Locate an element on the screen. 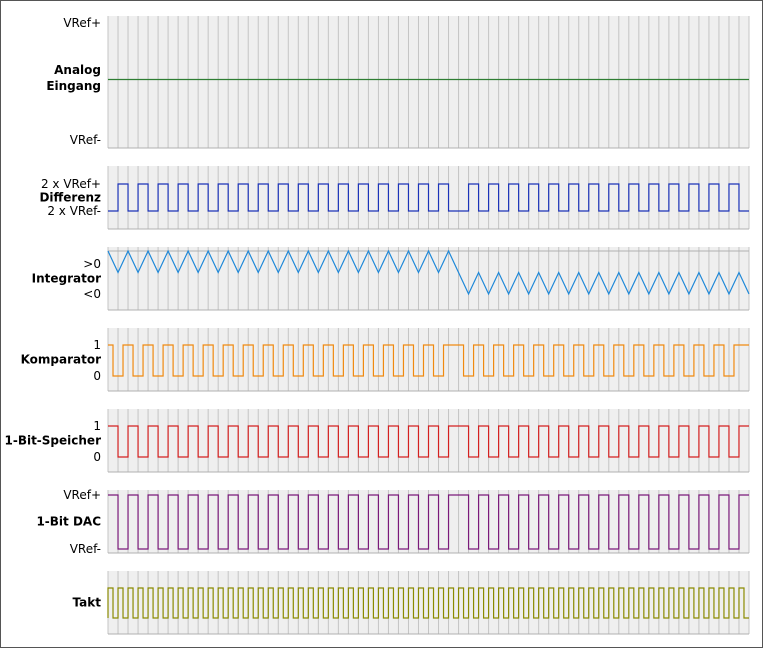 The image size is (763, 651). integrator-top-level: >0 is located at coordinates (92, 264).